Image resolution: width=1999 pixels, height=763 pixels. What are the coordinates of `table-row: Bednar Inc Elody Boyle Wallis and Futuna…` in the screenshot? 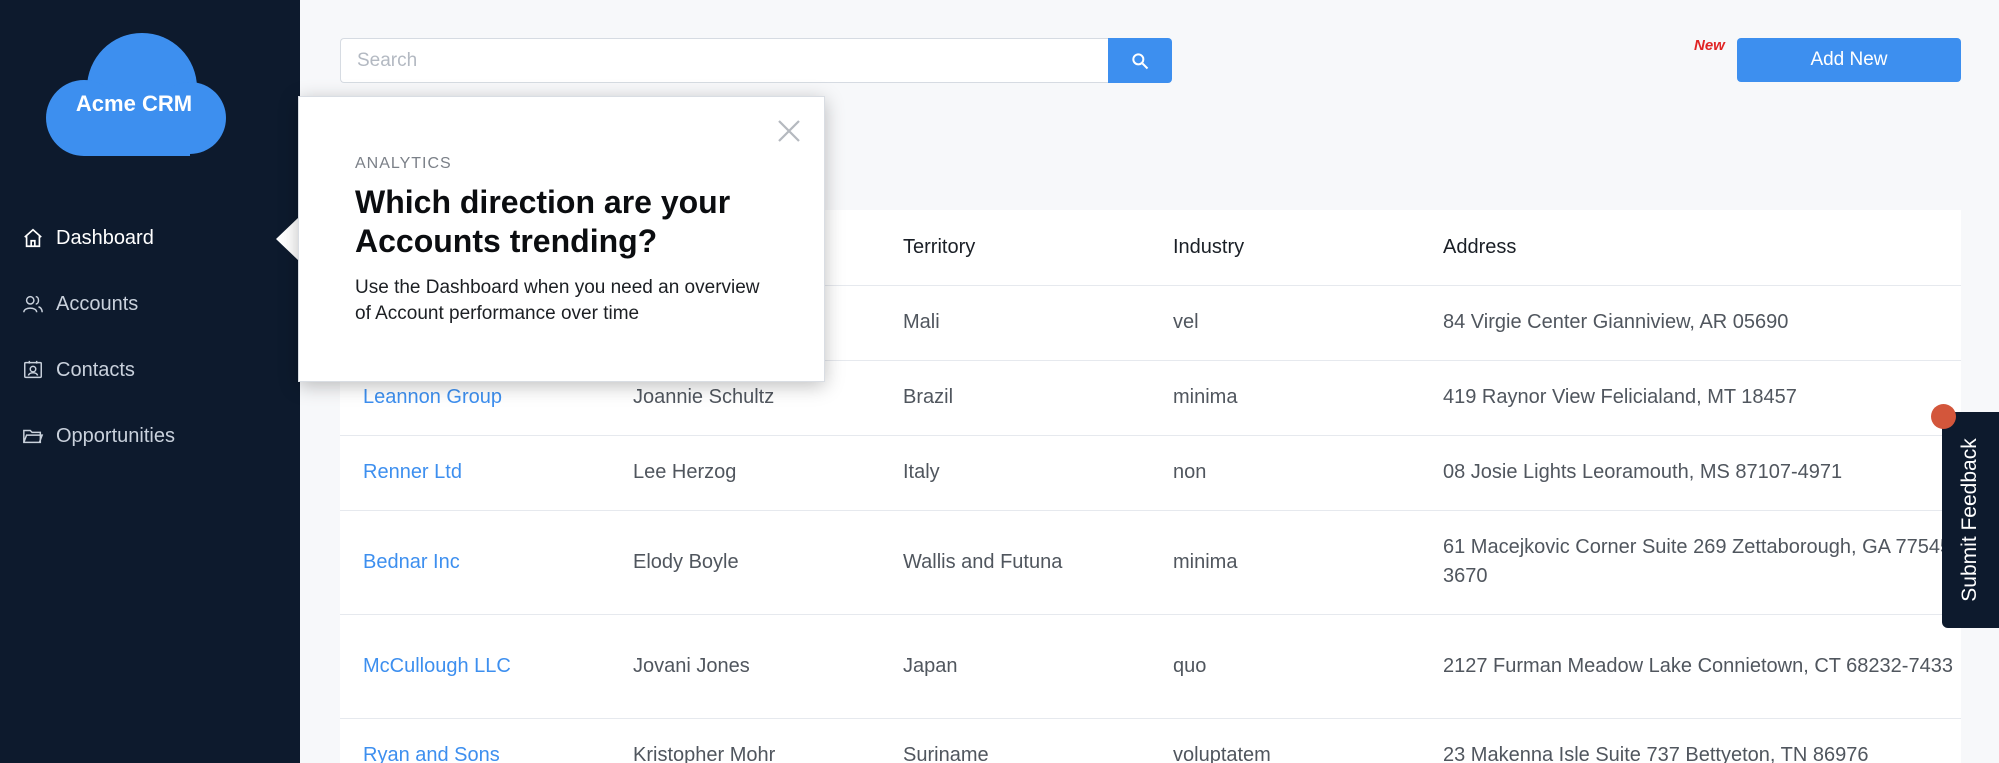 It's located at (1150, 562).